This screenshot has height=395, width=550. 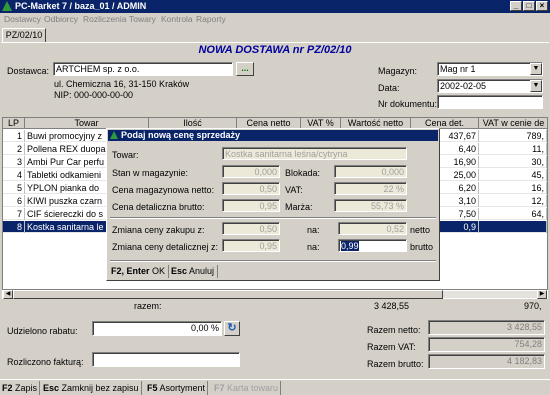 What do you see at coordinates (273, 135) in the screenshot?
I see `dialog-title-bar: Podaj nową cenę sprzedaży` at bounding box center [273, 135].